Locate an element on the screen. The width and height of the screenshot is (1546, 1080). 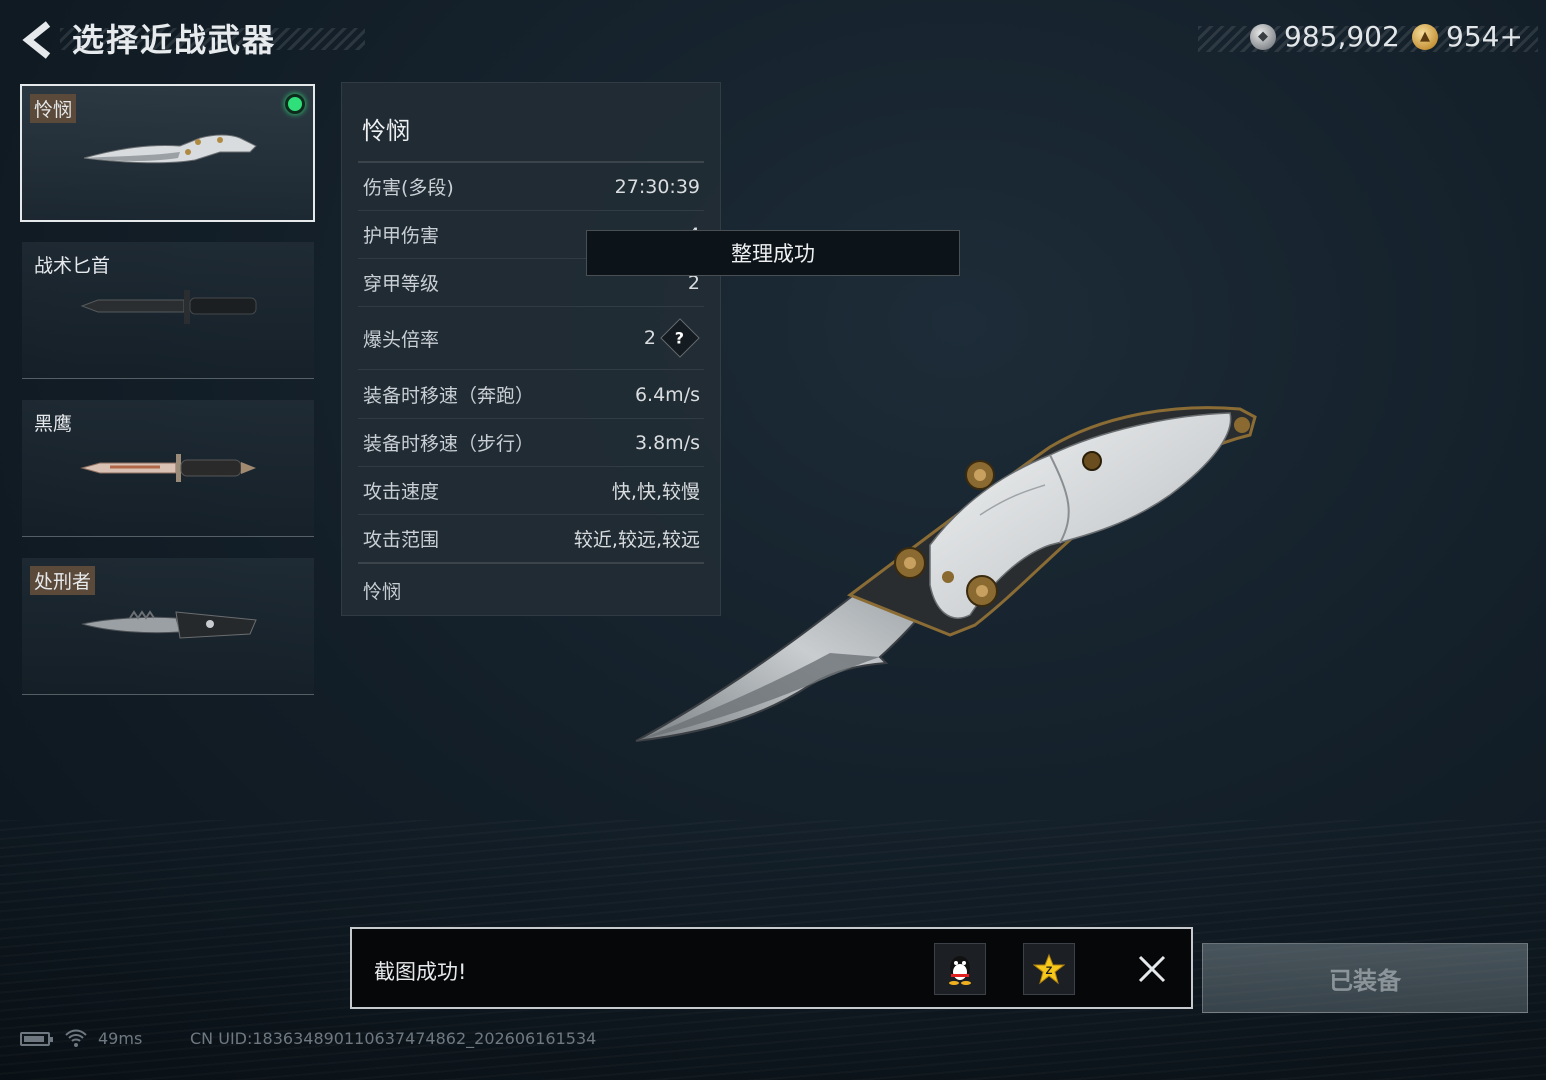
qq-penguin-icon is located at coordinates (960, 970).